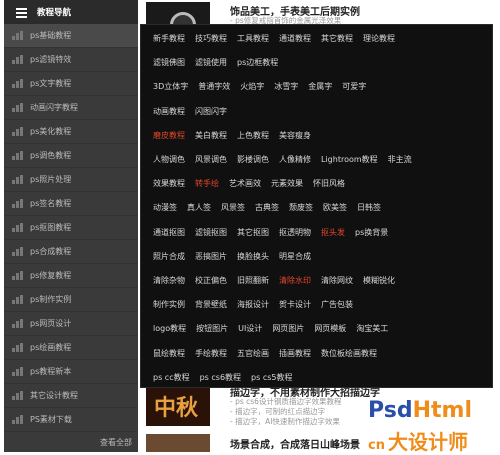 This screenshot has width=500, height=455. Describe the element at coordinates (207, 183) in the screenshot. I see `menu-link: 转手绘` at that location.